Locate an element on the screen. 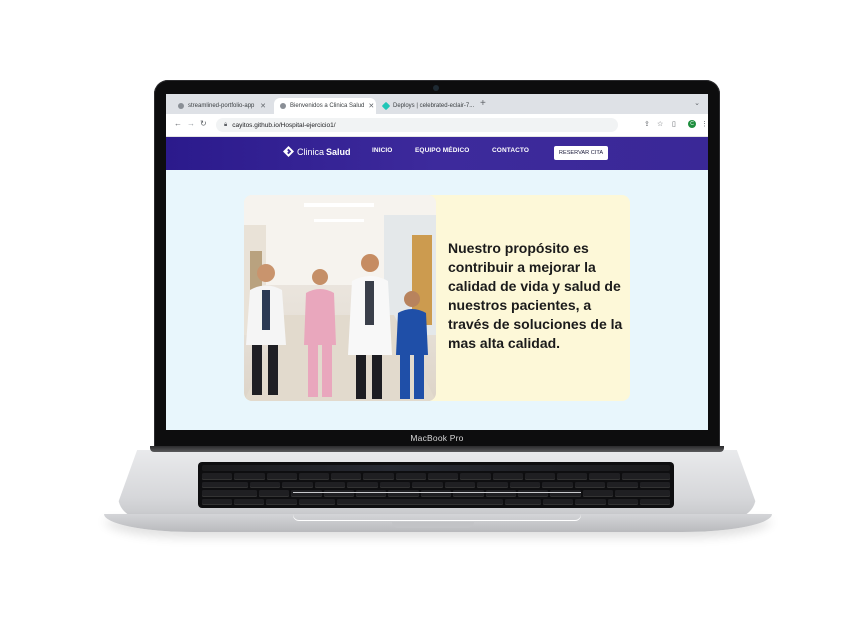 This screenshot has height=630, width=866. new-tab-icon: + is located at coordinates (483, 103).